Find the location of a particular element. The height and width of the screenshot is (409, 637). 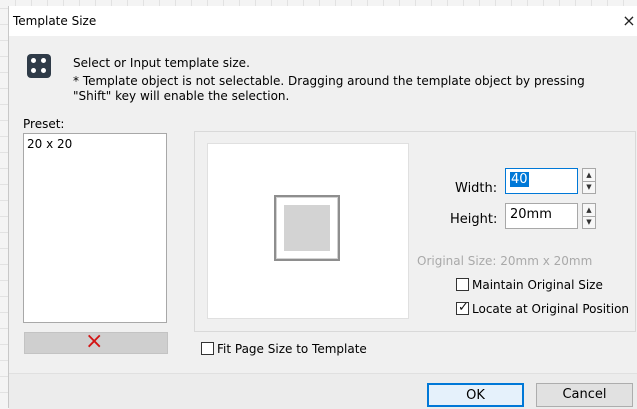

instruction-text: Select or Input template size. is located at coordinates (161, 63).